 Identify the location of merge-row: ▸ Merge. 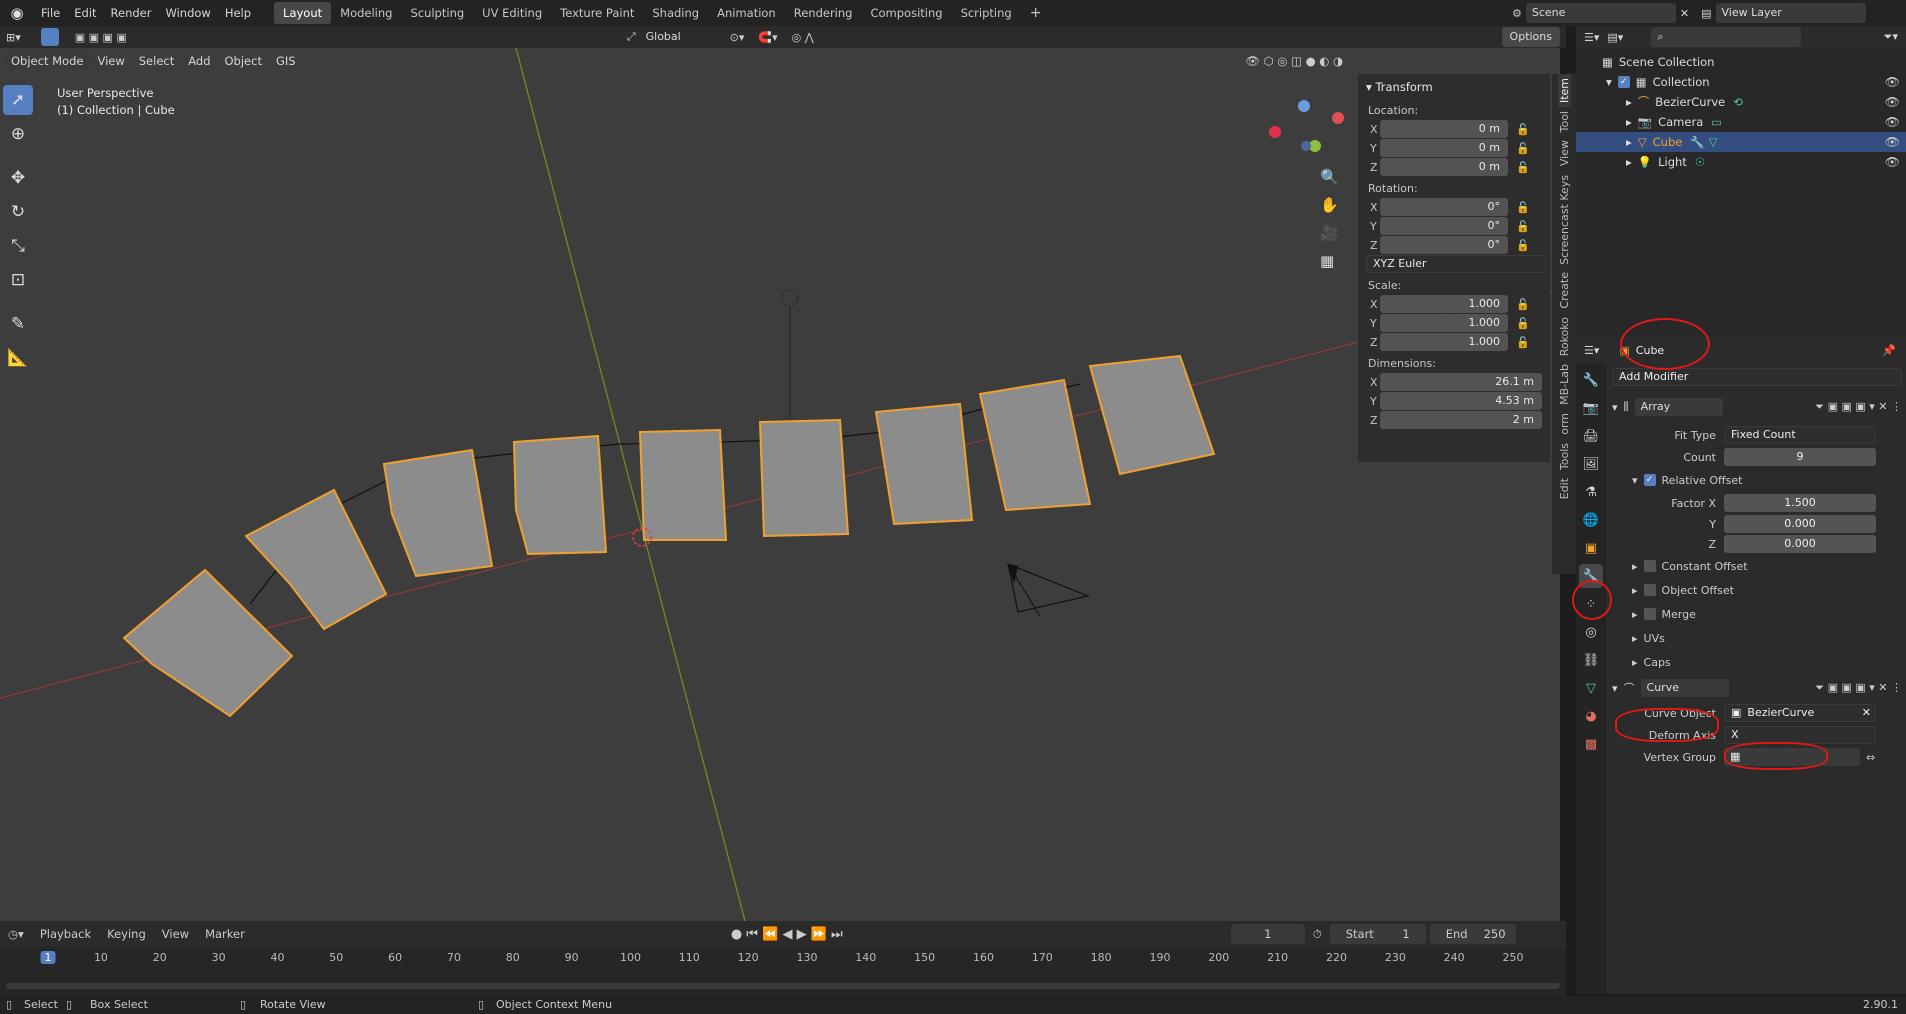
(1757, 614).